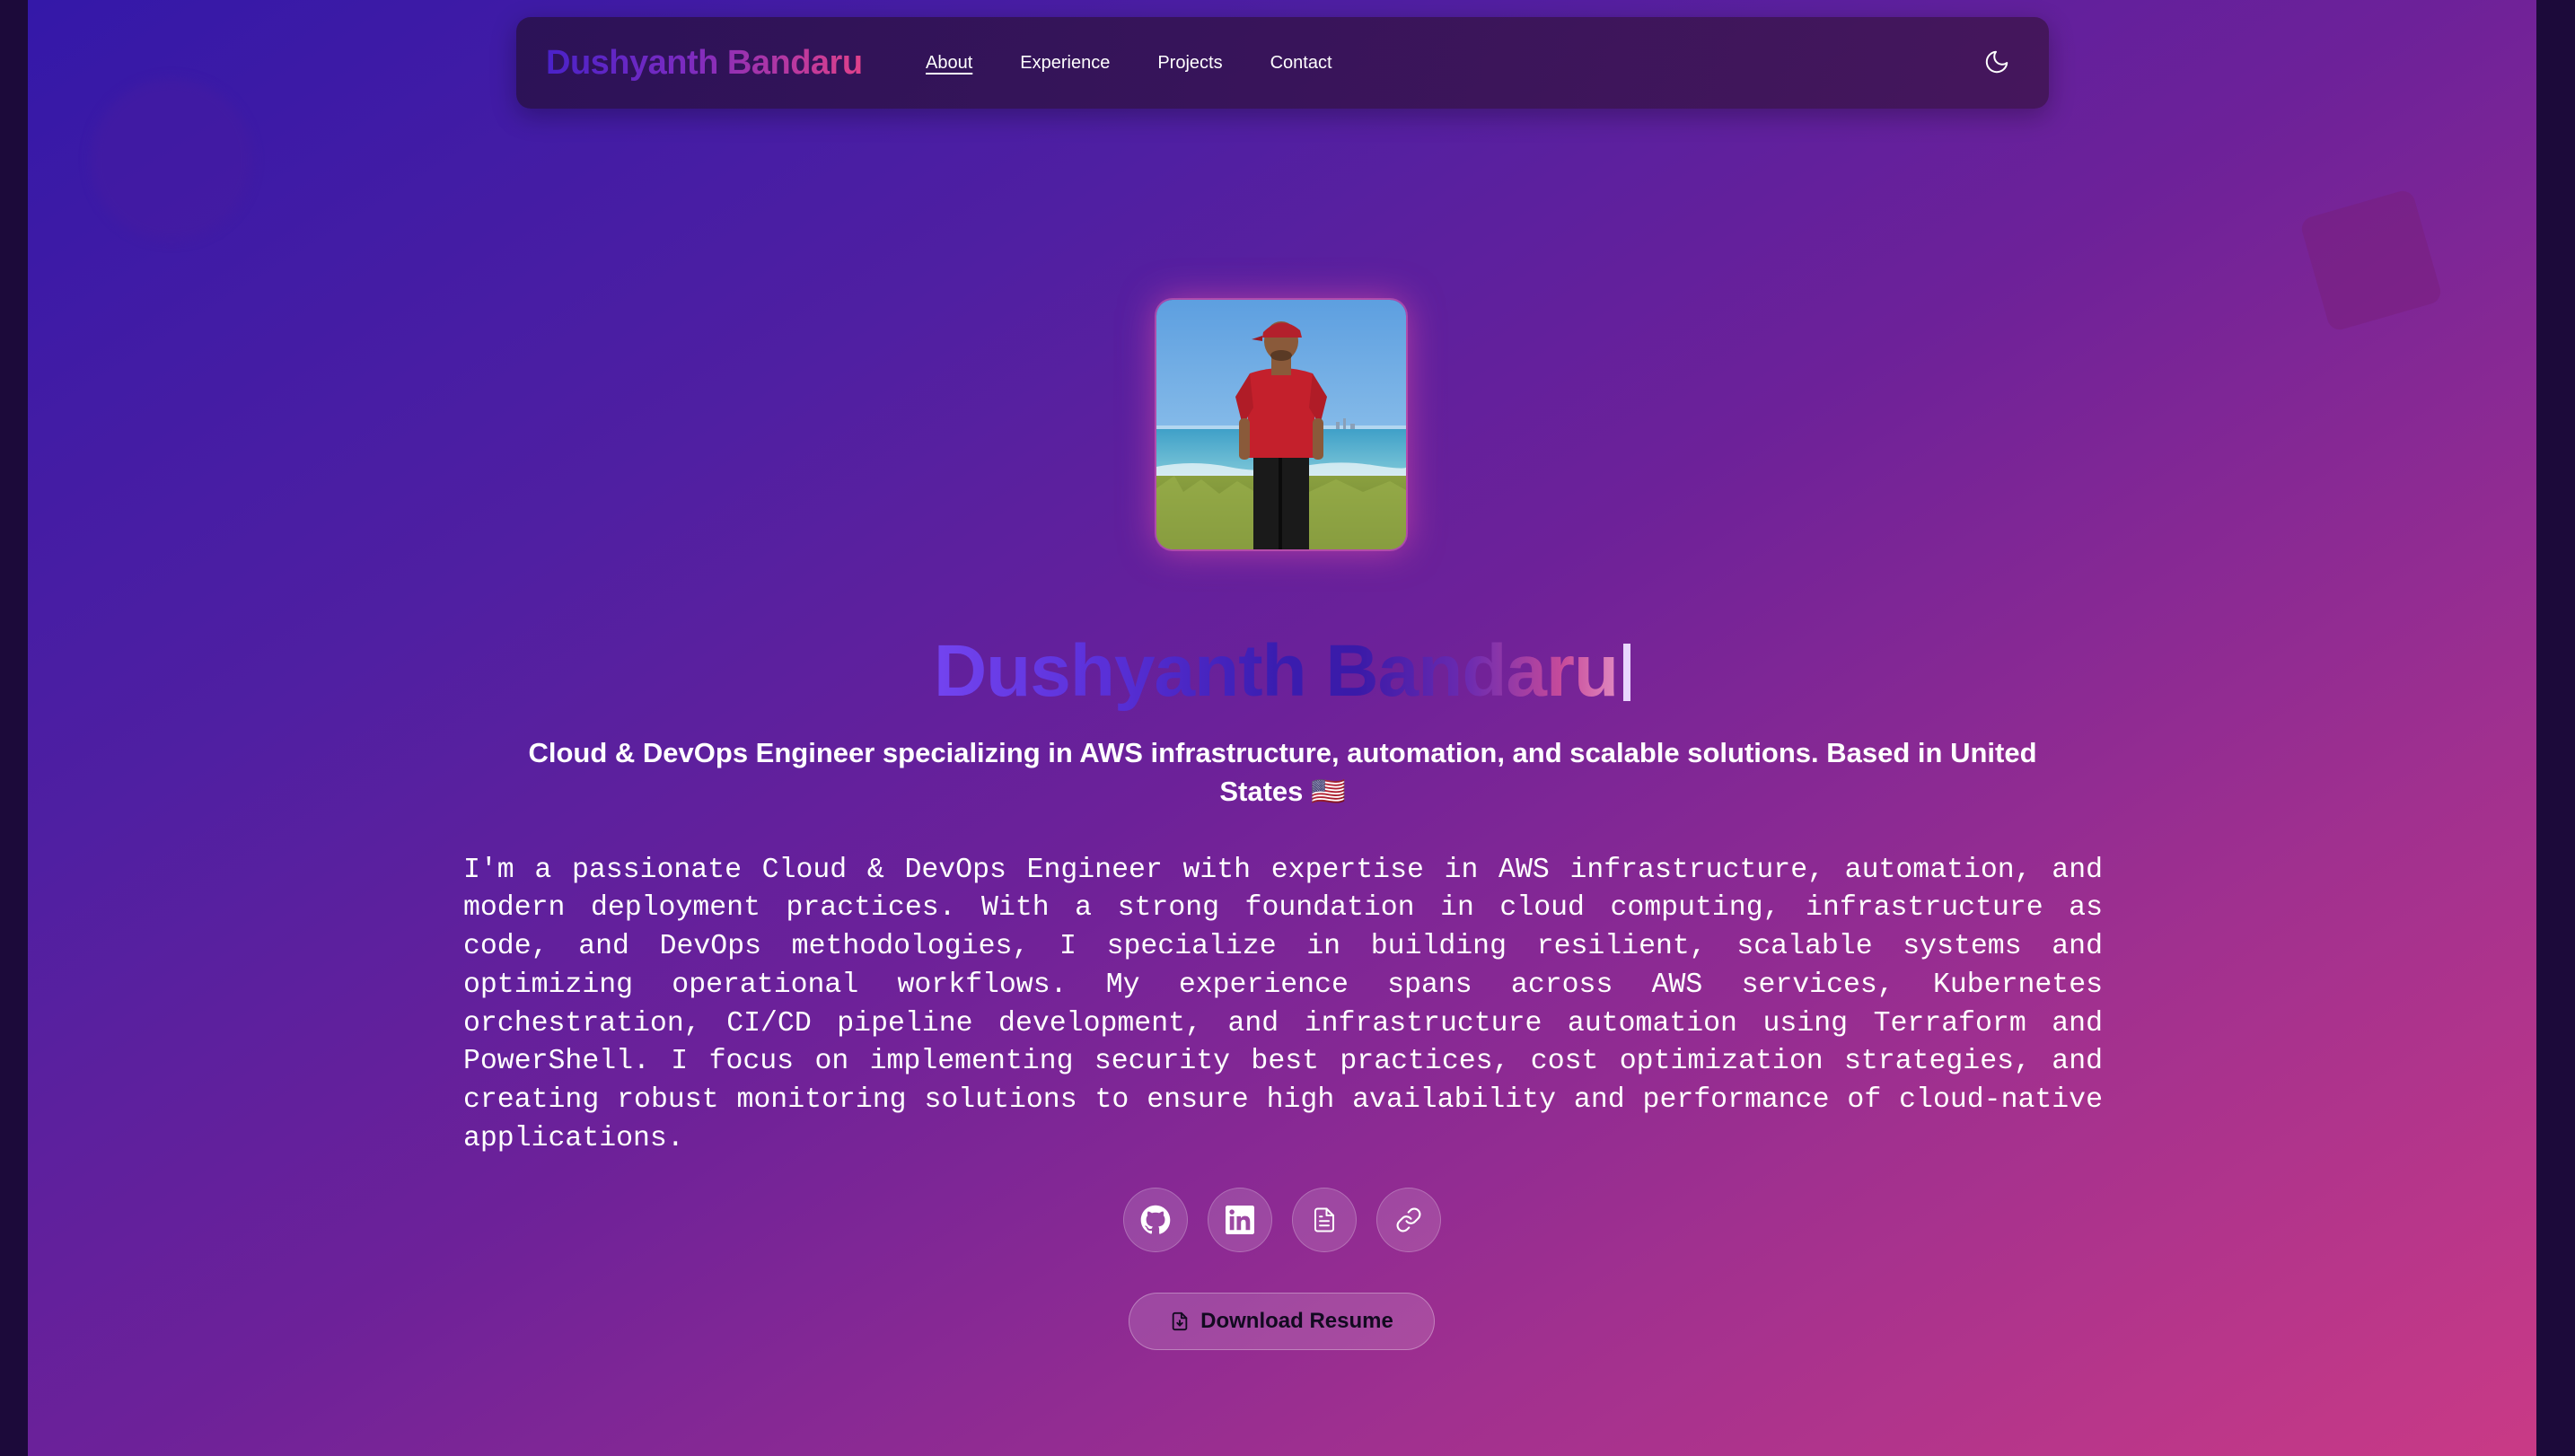 The width and height of the screenshot is (2575, 1456). Describe the element at coordinates (1301, 64) in the screenshot. I see `nav-link-contact: Contact` at that location.